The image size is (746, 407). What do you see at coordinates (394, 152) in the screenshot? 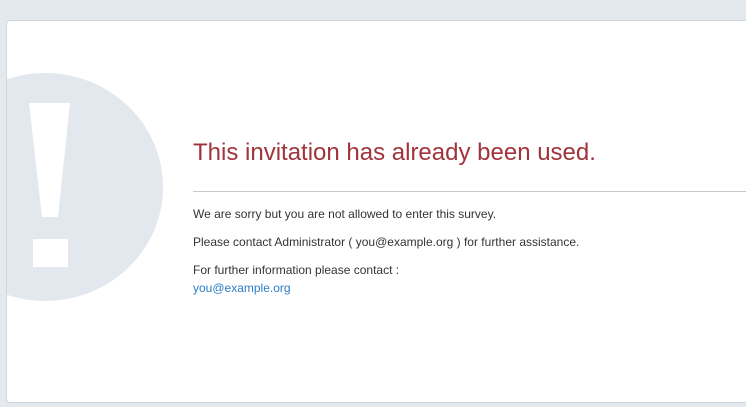
I see `page-title: This invitation has already been used.` at bounding box center [394, 152].